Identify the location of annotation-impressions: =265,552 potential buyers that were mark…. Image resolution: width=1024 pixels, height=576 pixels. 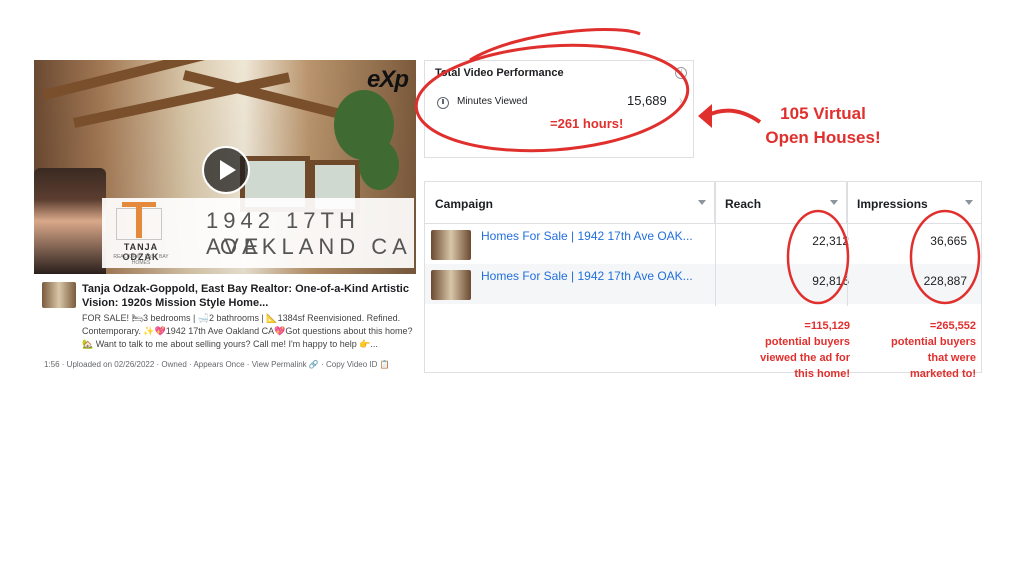
(916, 350).